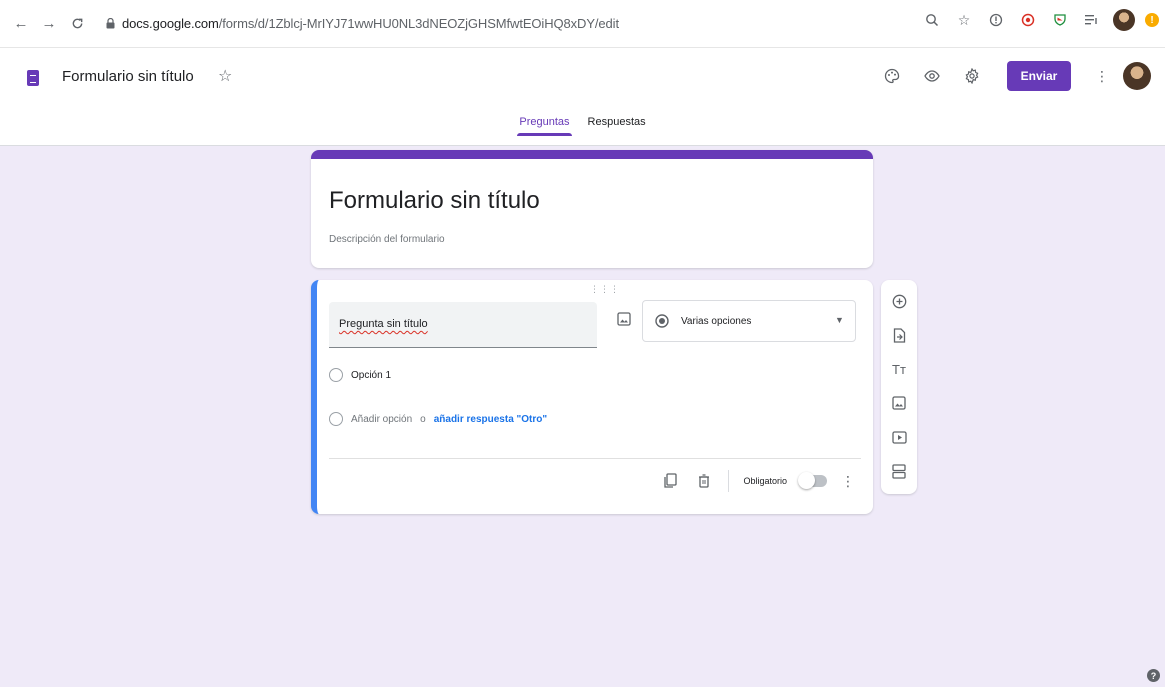  I want to click on back-icon: ←, so click(21, 24).